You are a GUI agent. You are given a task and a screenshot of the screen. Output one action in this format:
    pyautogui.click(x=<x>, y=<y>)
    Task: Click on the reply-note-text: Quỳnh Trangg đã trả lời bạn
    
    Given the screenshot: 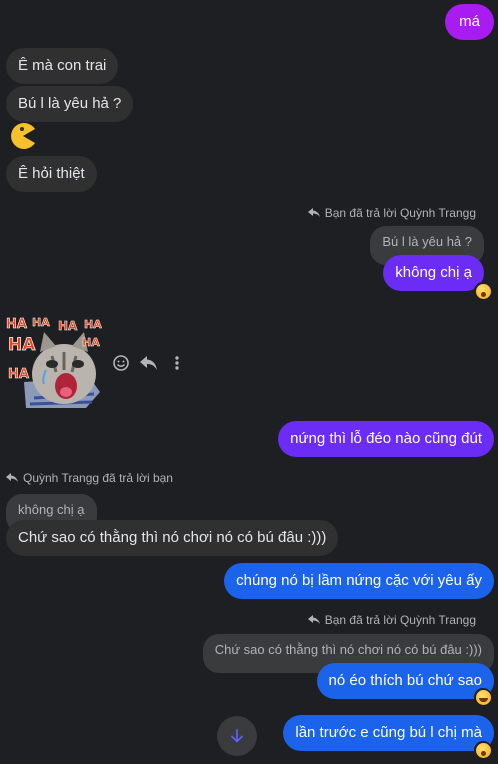 What is the action you would take?
    pyautogui.click(x=98, y=478)
    